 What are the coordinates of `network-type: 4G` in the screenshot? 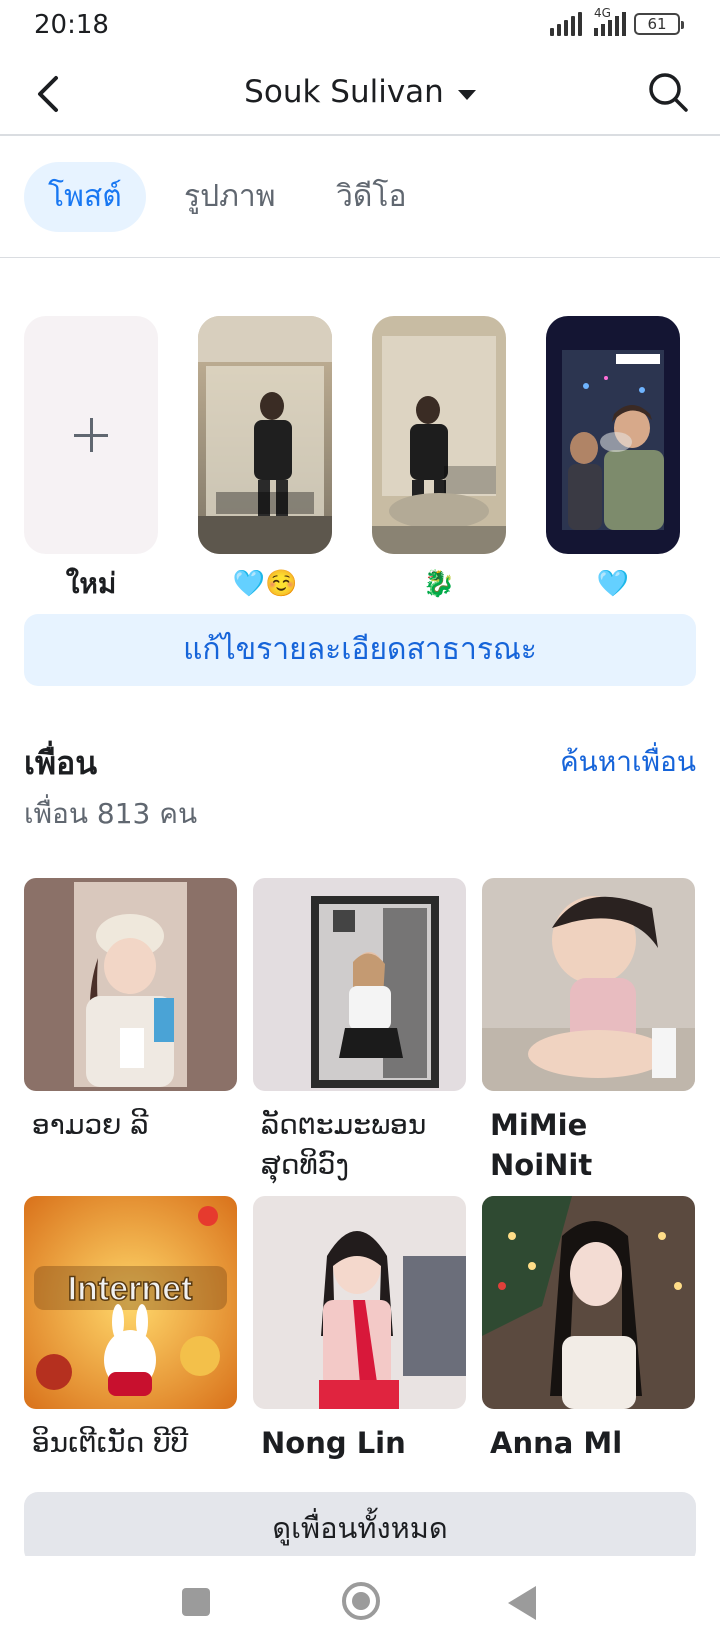 It's located at (602, 13).